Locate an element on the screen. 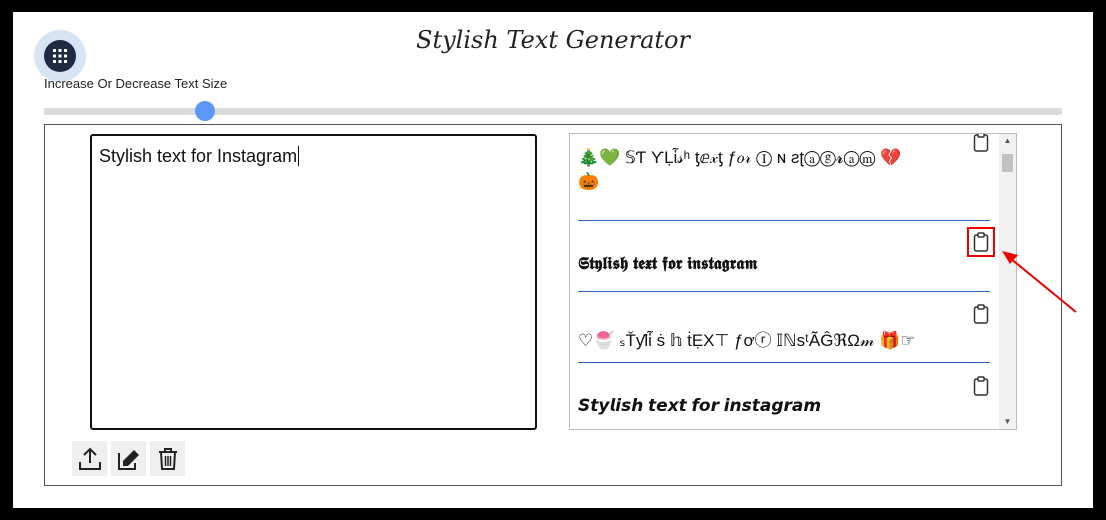  scrollbar-thumb is located at coordinates (1007, 163).